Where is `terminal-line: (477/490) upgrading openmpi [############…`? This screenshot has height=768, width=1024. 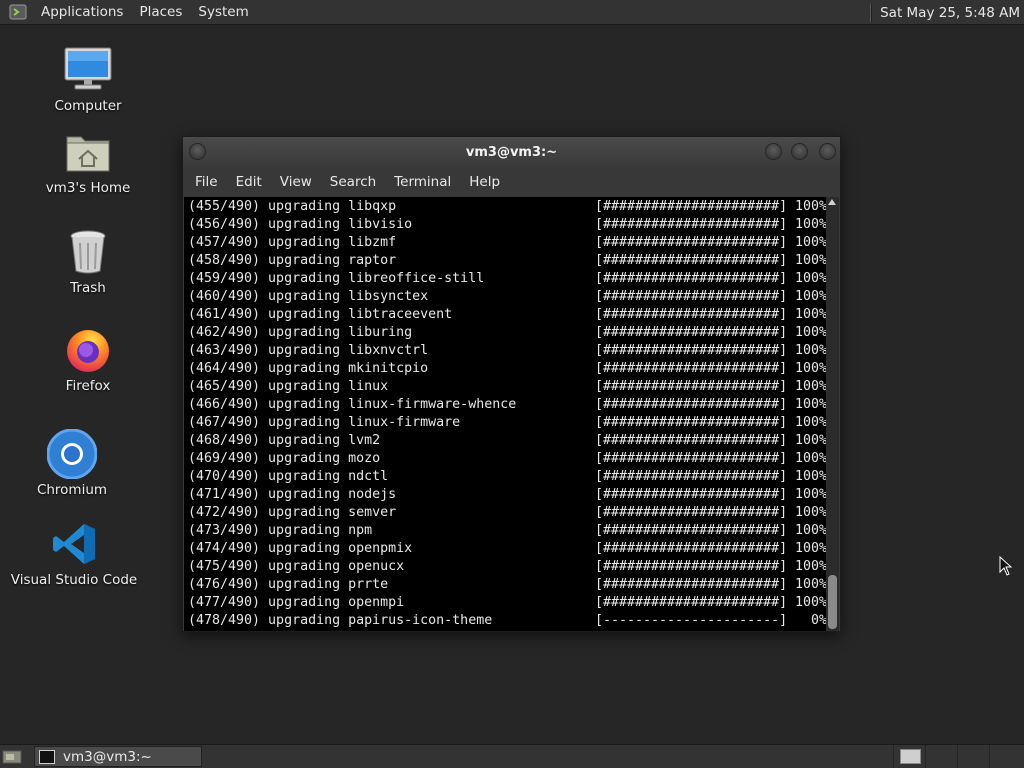 terminal-line: (477/490) upgrading openmpi [############… is located at coordinates (507, 603).